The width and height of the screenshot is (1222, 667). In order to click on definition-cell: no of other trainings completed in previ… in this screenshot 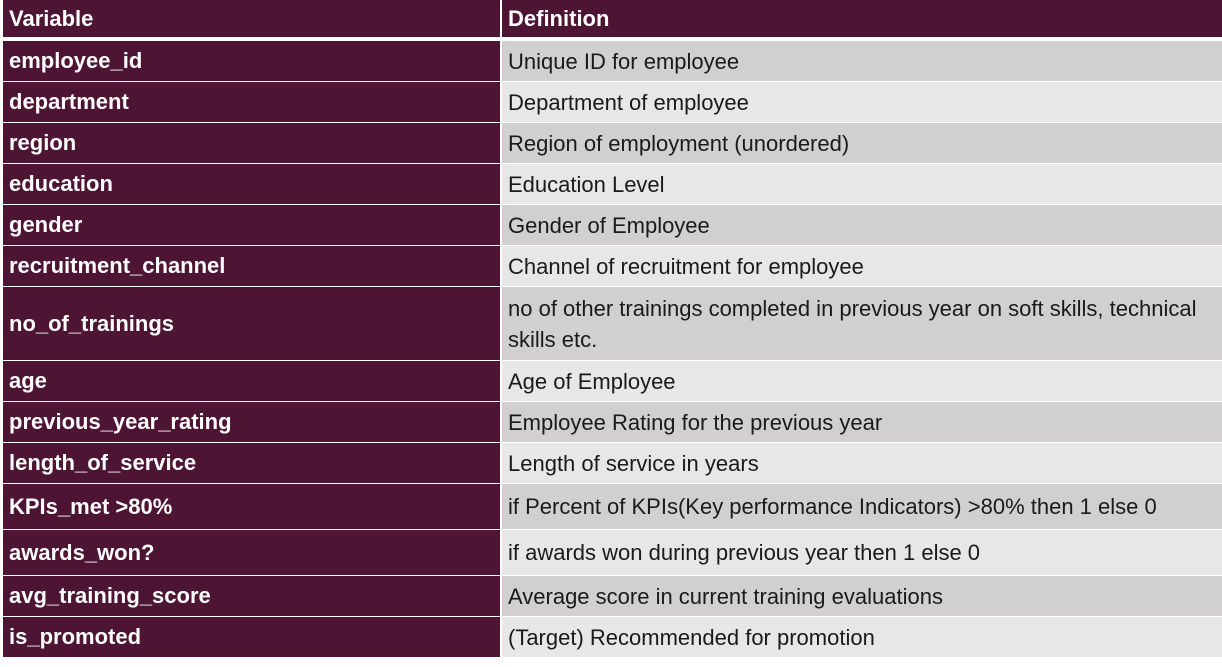, I will do `click(862, 323)`.